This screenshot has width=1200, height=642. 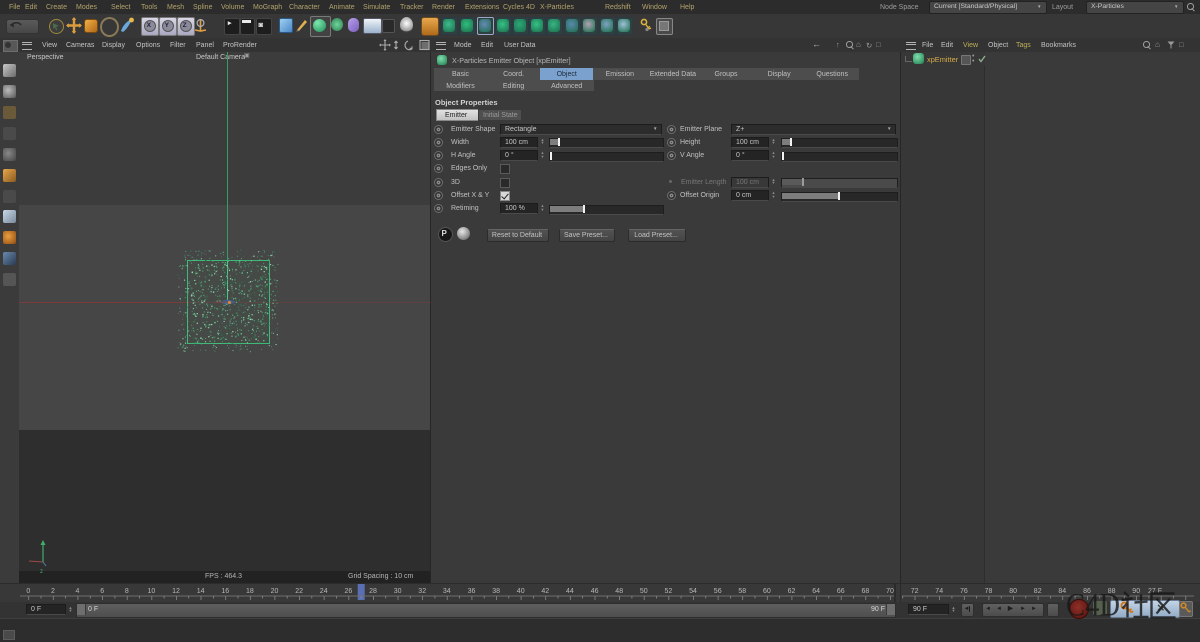 What do you see at coordinates (299, 591) in the screenshot?
I see `svg-text: 22` at bounding box center [299, 591].